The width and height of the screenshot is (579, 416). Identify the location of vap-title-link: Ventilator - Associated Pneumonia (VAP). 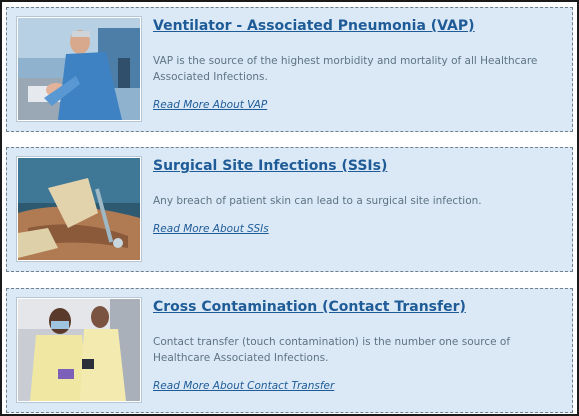
(314, 26).